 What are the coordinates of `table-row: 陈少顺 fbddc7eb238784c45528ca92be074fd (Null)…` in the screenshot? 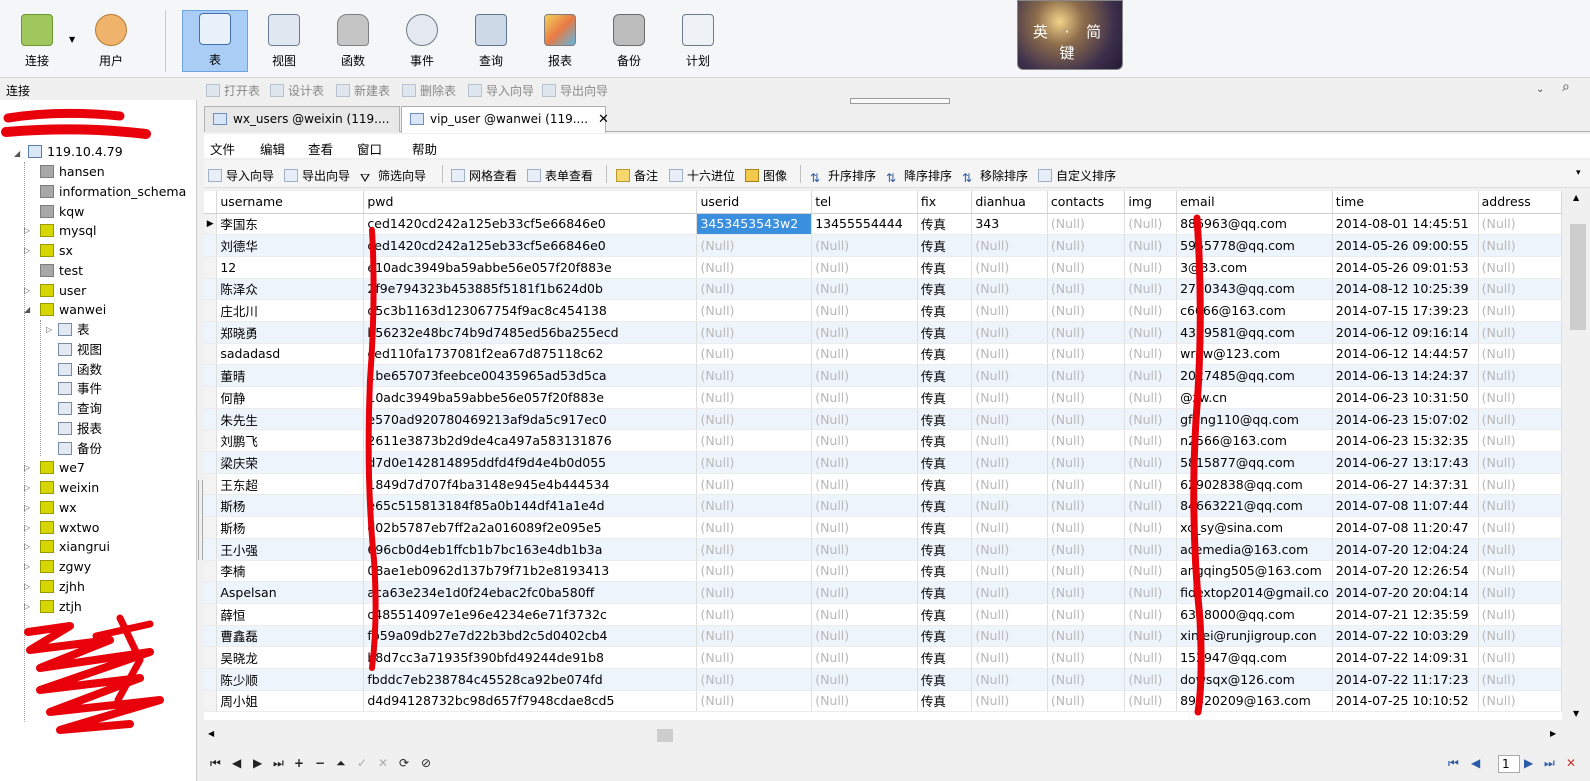 It's located at (883, 679).